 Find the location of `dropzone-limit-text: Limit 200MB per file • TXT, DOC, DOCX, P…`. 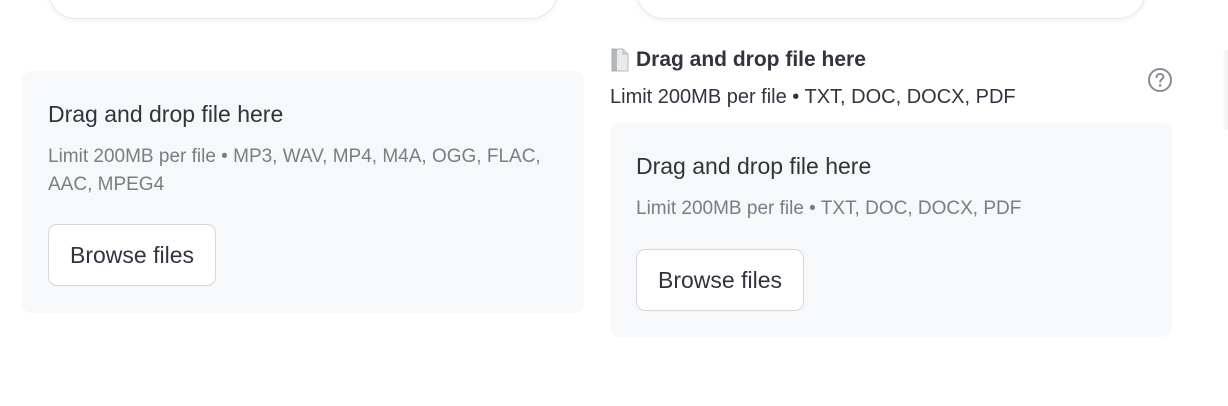

dropzone-limit-text: Limit 200MB per file • TXT, DOC, DOCX, P… is located at coordinates (829, 208).